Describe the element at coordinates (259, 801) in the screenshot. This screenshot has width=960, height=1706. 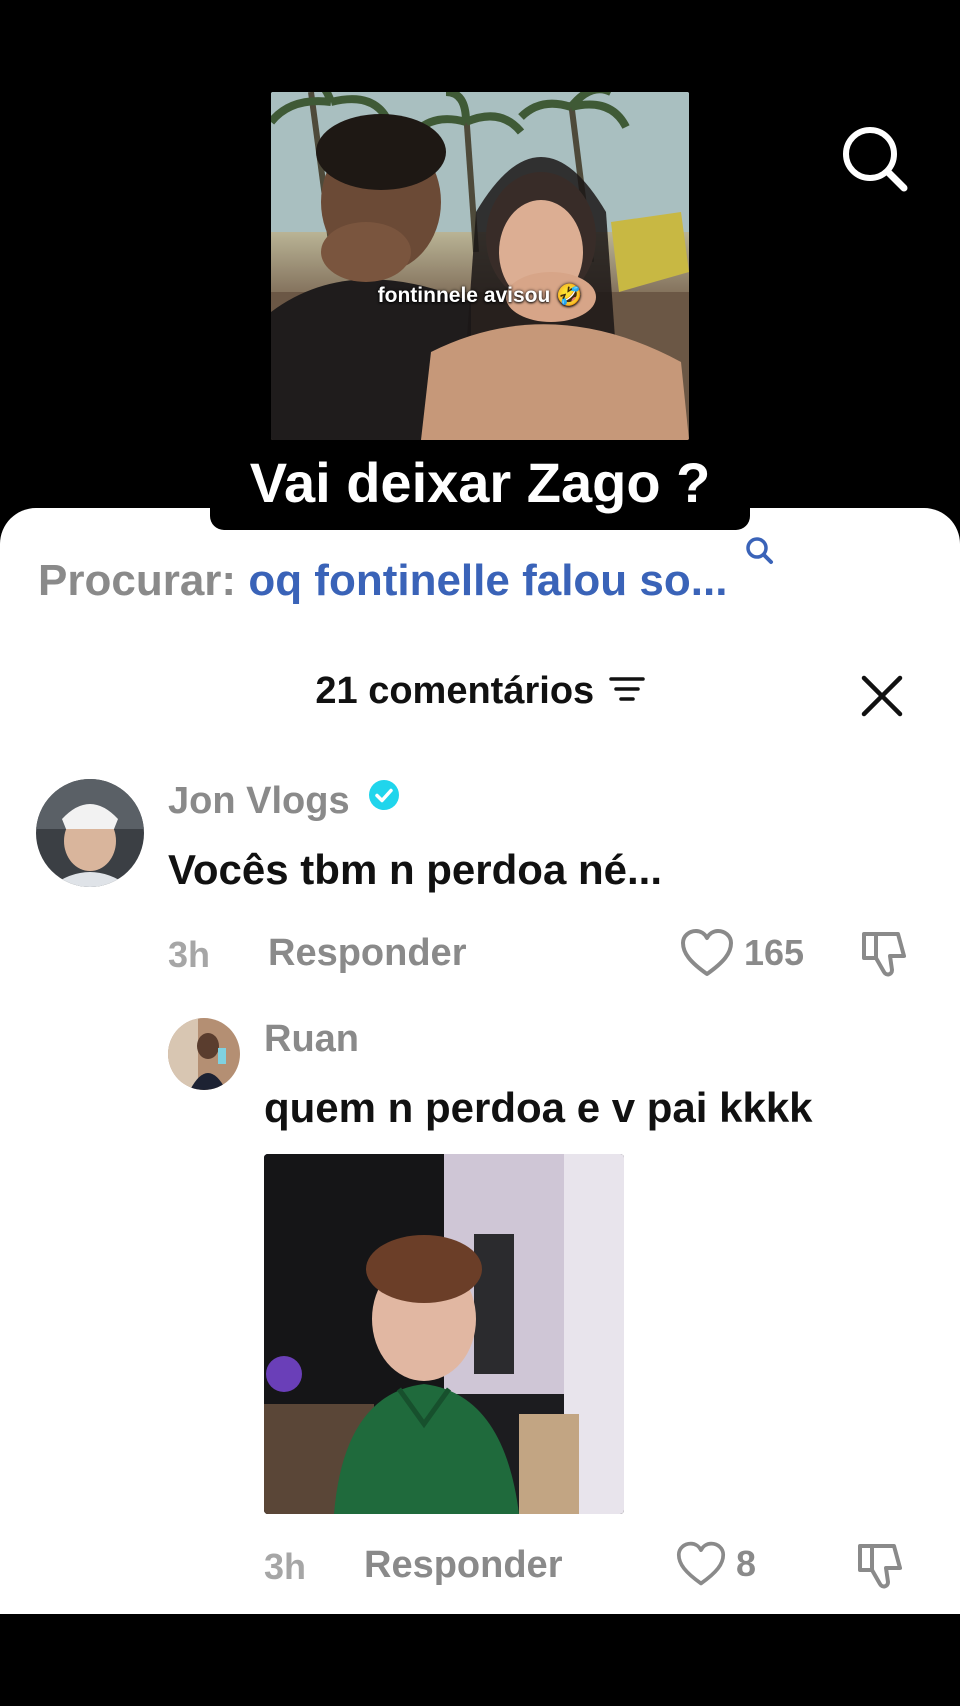
I see `comment-author-name: Jon Vlogs` at that location.